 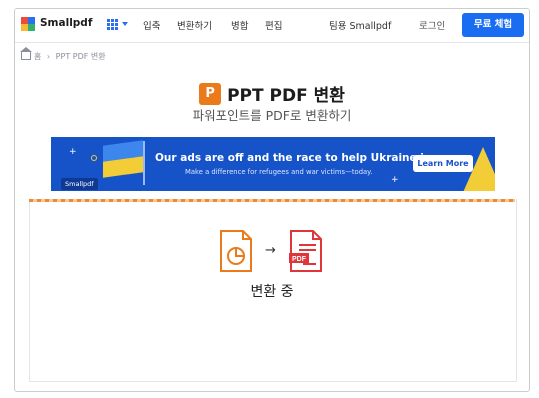 I want to click on page-title: PPT PDF 변환, so click(x=286, y=96).